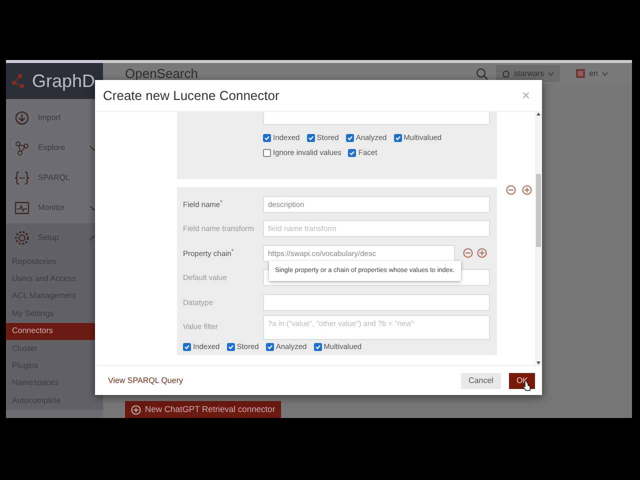 The width and height of the screenshot is (640, 480). What do you see at coordinates (162, 73) in the screenshot?
I see `page-title: OpenSearch` at bounding box center [162, 73].